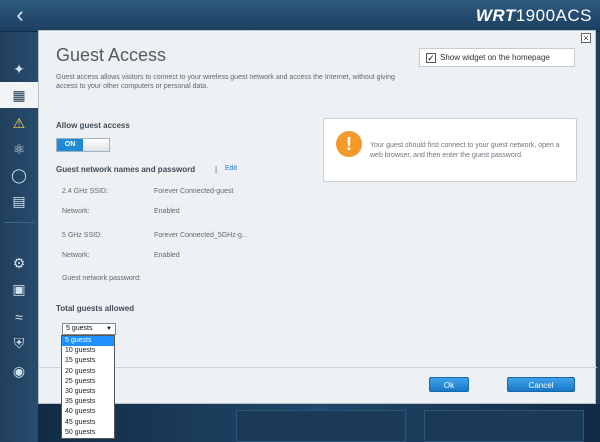 This screenshot has height=442, width=600. I want to click on back-arrow-icon: ‹, so click(20, 16).